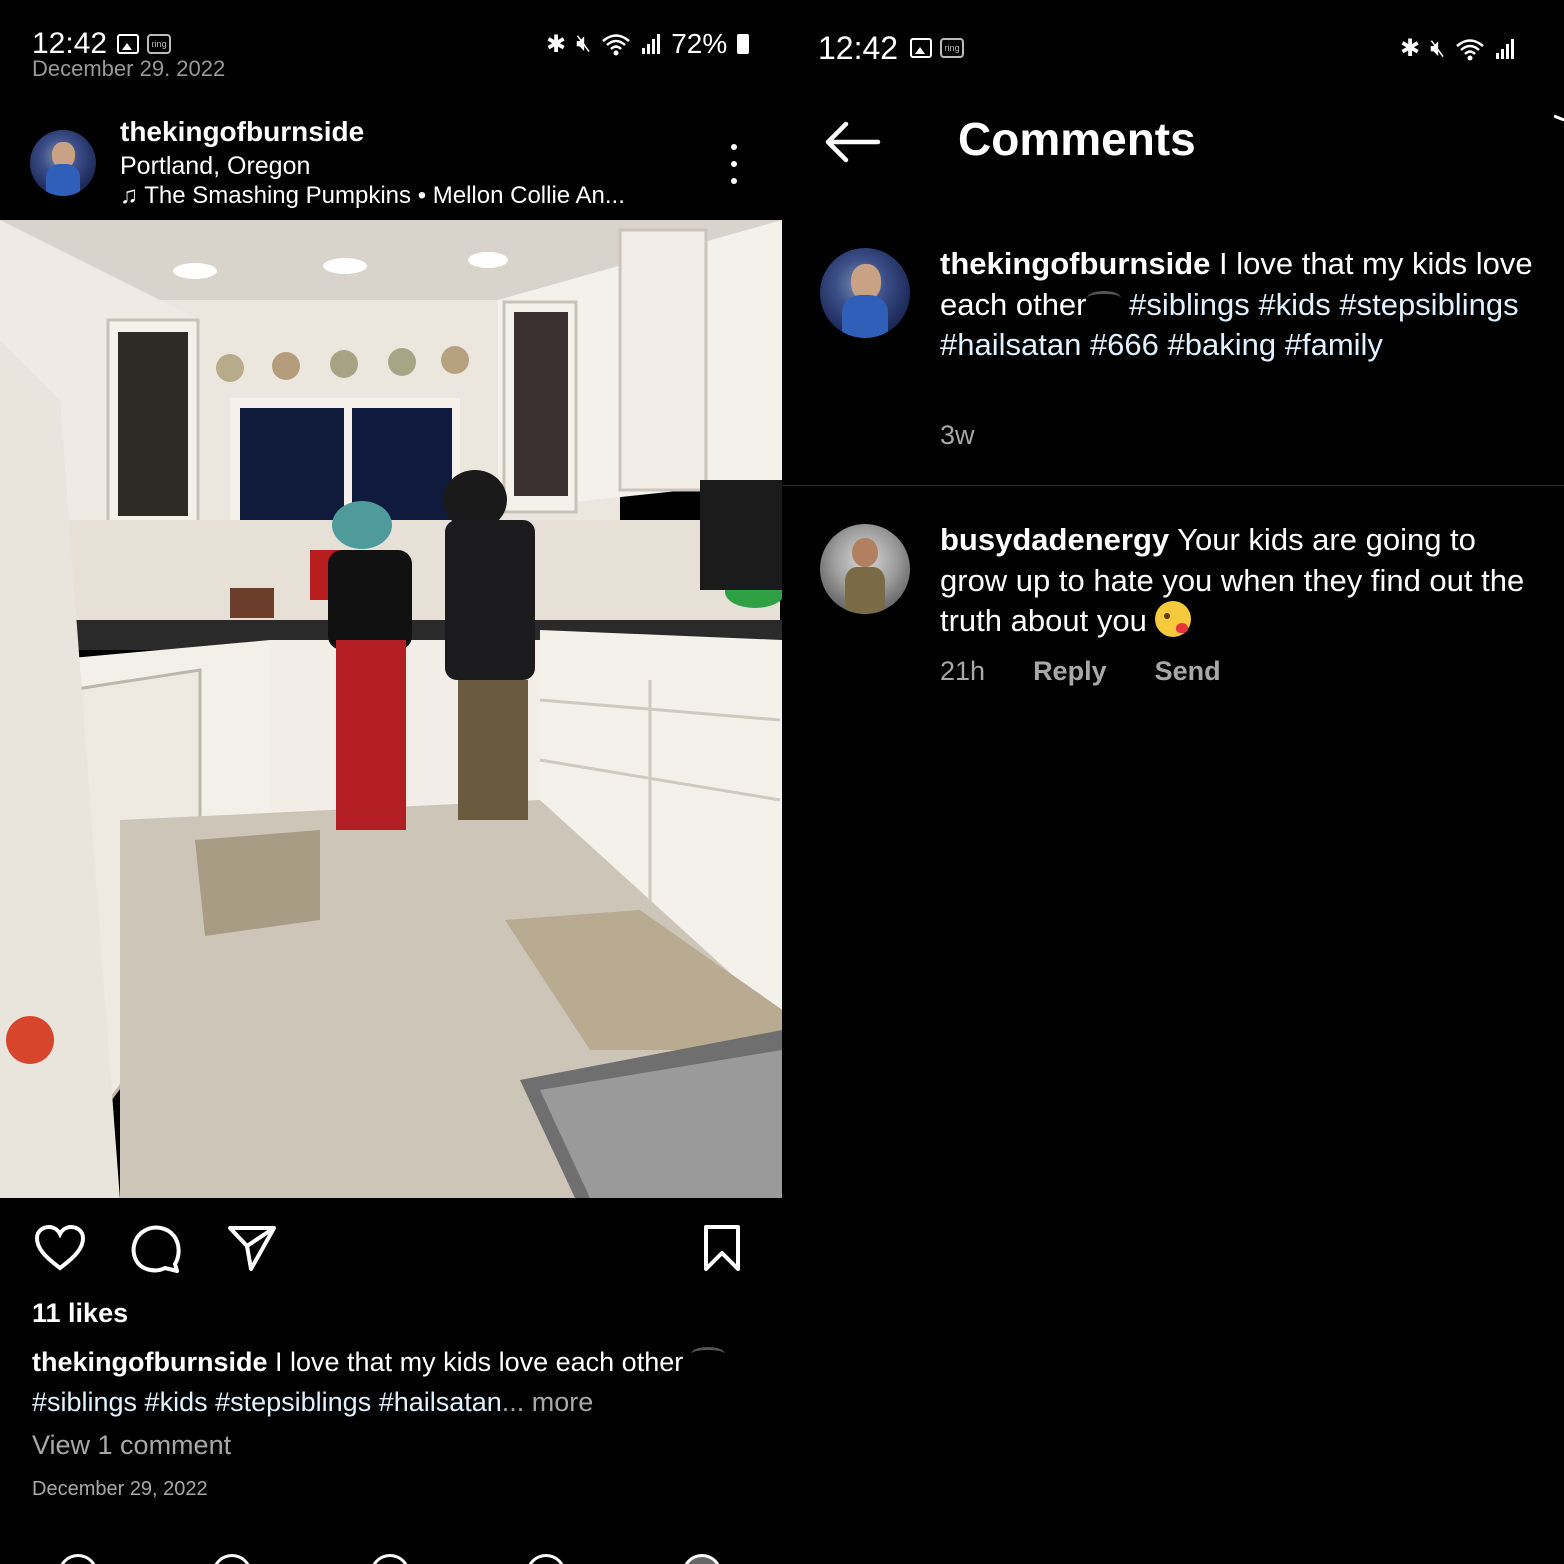  I want to click on like-button, so click(60, 1248).